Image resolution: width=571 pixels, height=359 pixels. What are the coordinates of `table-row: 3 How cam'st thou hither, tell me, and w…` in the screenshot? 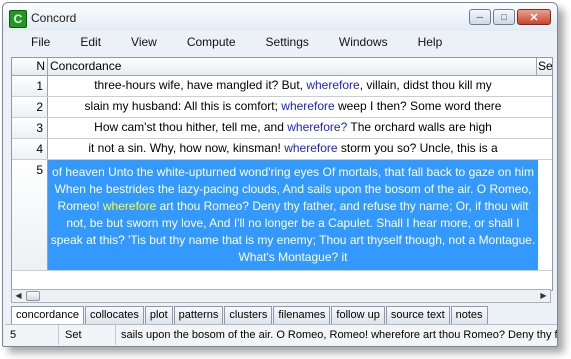 It's located at (282, 128).